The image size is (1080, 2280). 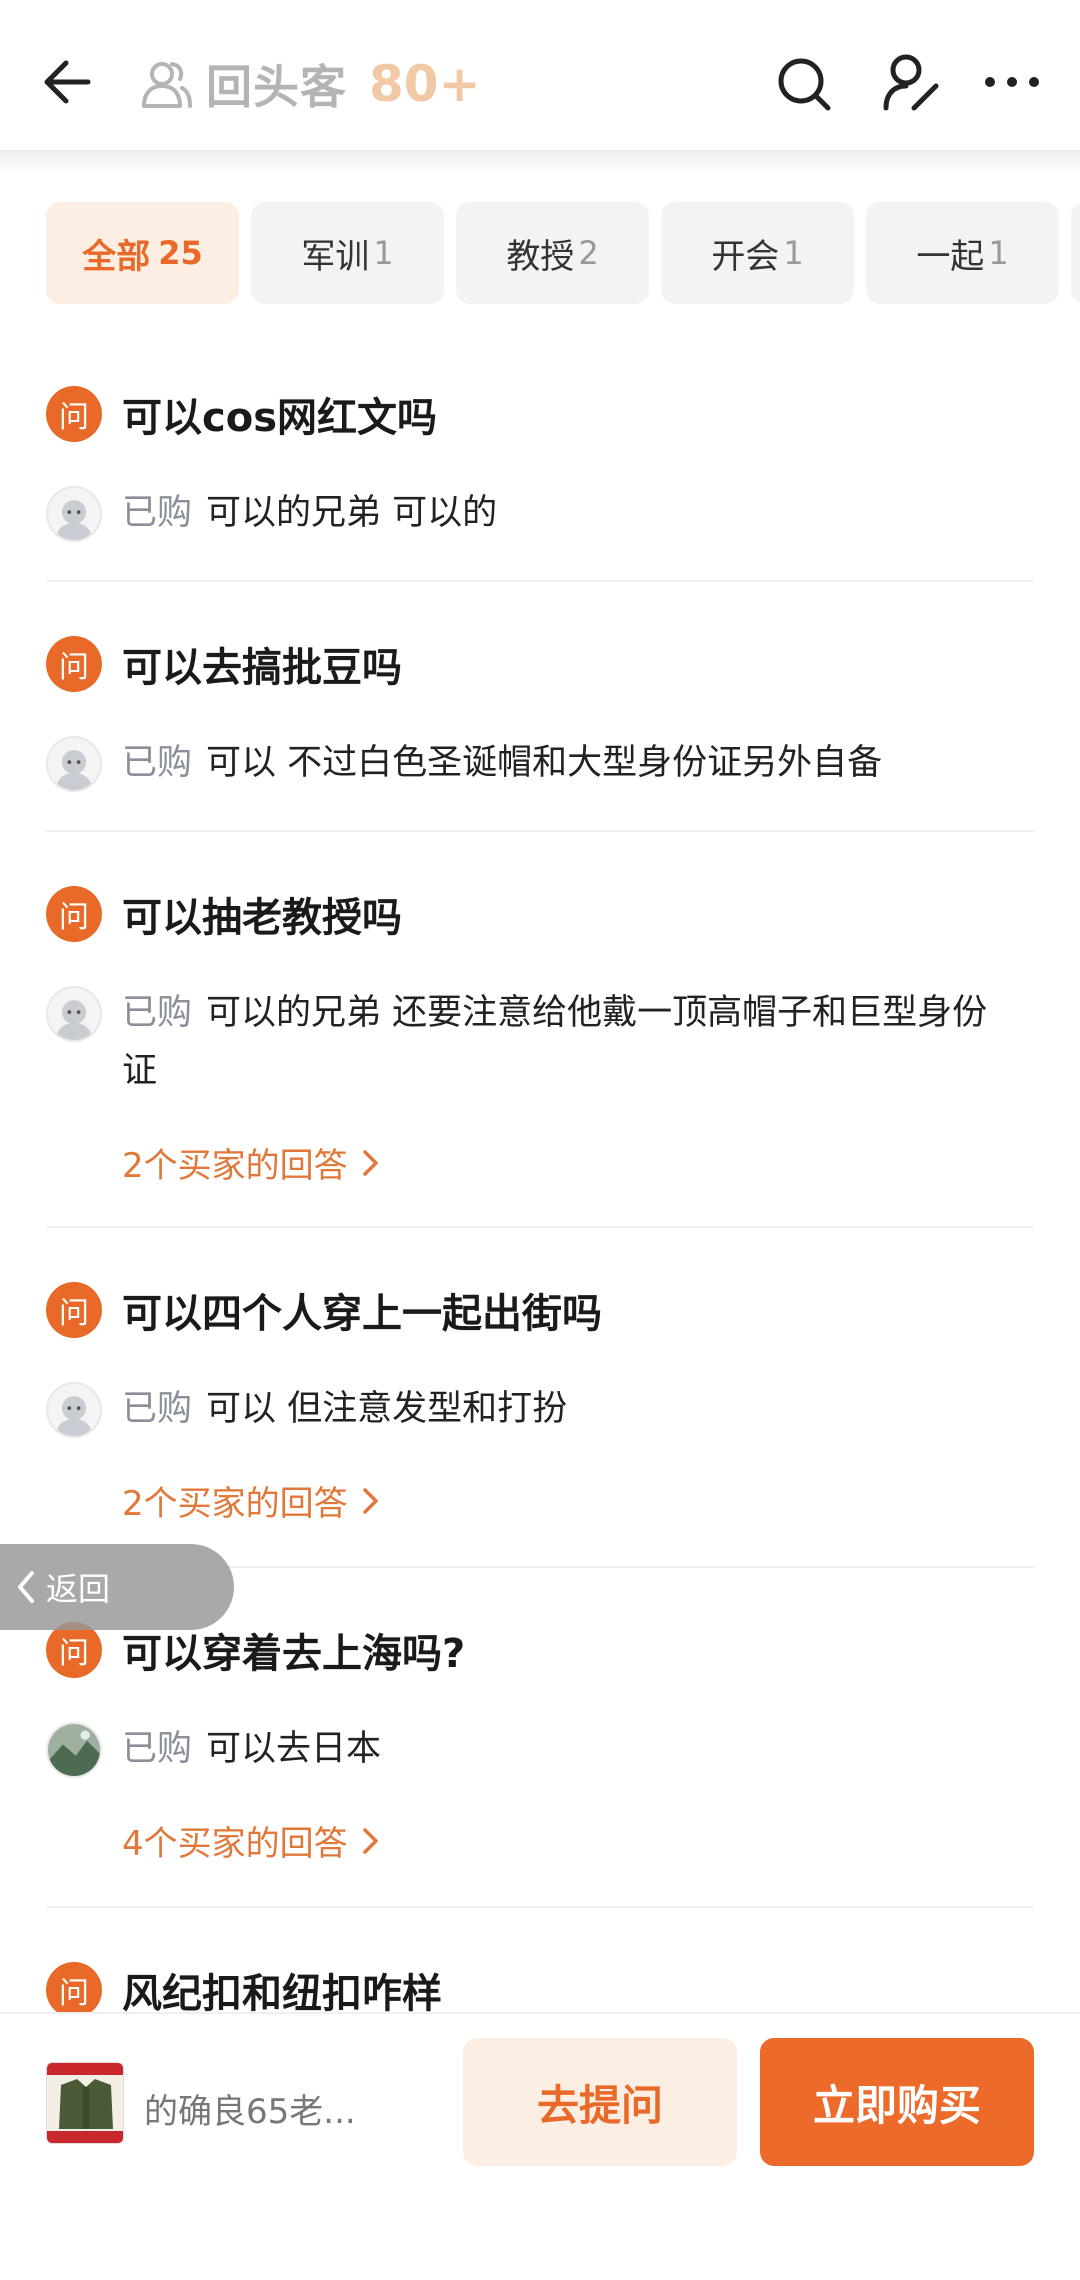 I want to click on question-text: 风纪扣和纽扣咋样, so click(x=282, y=1994).